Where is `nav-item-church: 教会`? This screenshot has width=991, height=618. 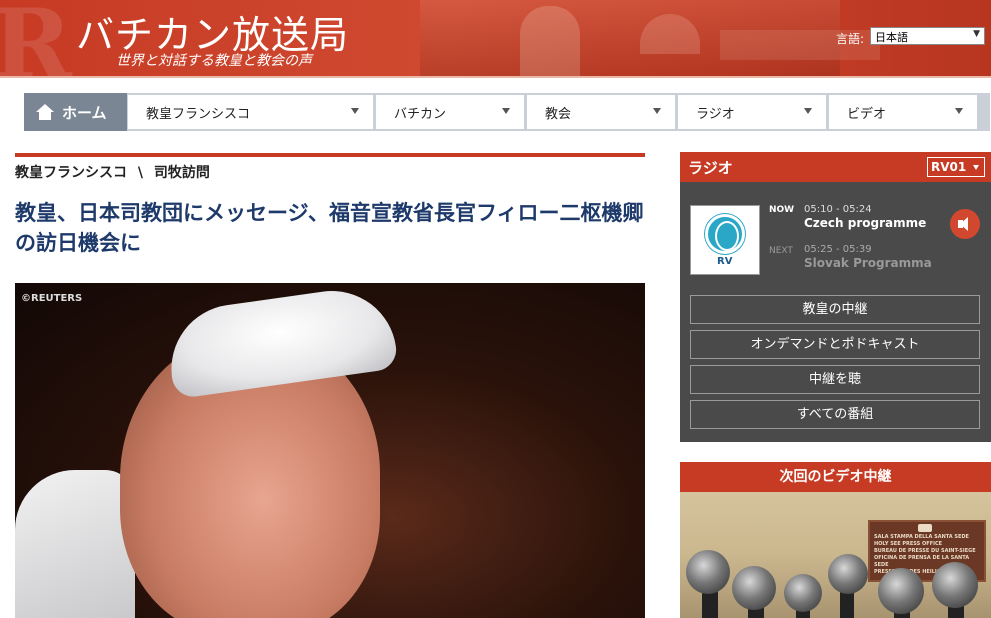 nav-item-church: 教会 is located at coordinates (601, 112).